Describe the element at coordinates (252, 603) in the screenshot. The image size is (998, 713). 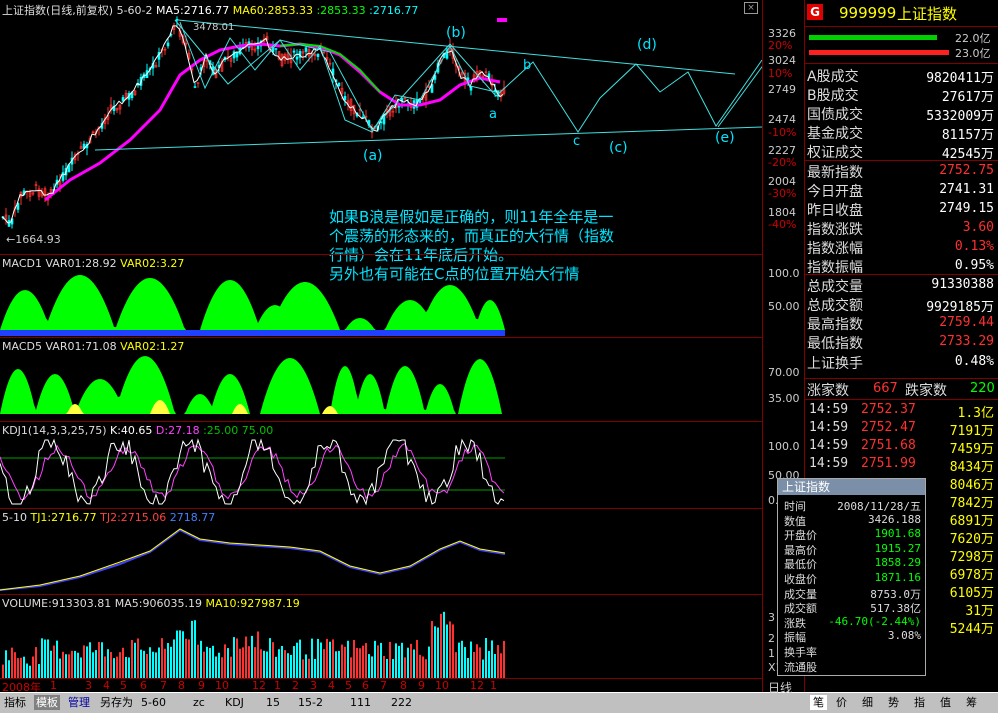
I see `volume-ma10: MA10:927987.19` at that location.